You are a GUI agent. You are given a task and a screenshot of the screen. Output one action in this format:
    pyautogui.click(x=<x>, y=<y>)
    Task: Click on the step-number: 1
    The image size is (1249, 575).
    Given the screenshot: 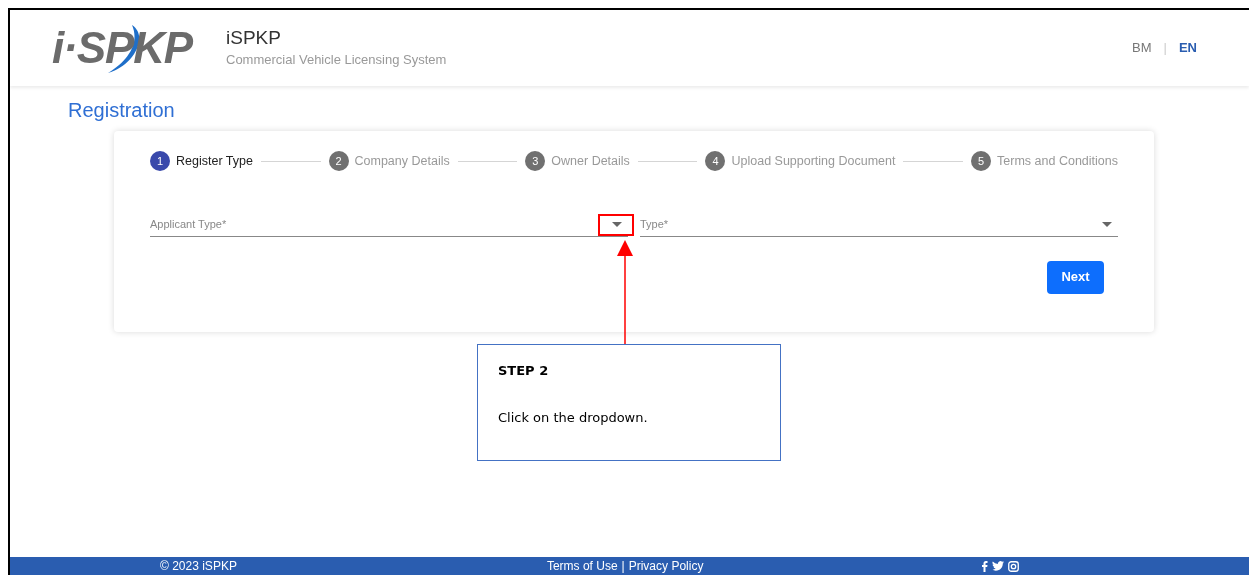 What is the action you would take?
    pyautogui.click(x=160, y=161)
    